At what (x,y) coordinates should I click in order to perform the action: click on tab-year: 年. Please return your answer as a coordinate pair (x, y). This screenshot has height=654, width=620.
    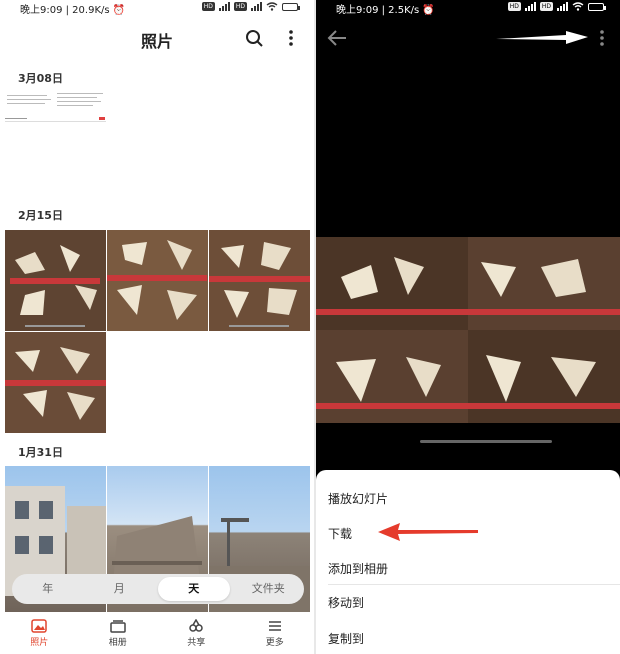
    Looking at the image, I should click on (48, 589).